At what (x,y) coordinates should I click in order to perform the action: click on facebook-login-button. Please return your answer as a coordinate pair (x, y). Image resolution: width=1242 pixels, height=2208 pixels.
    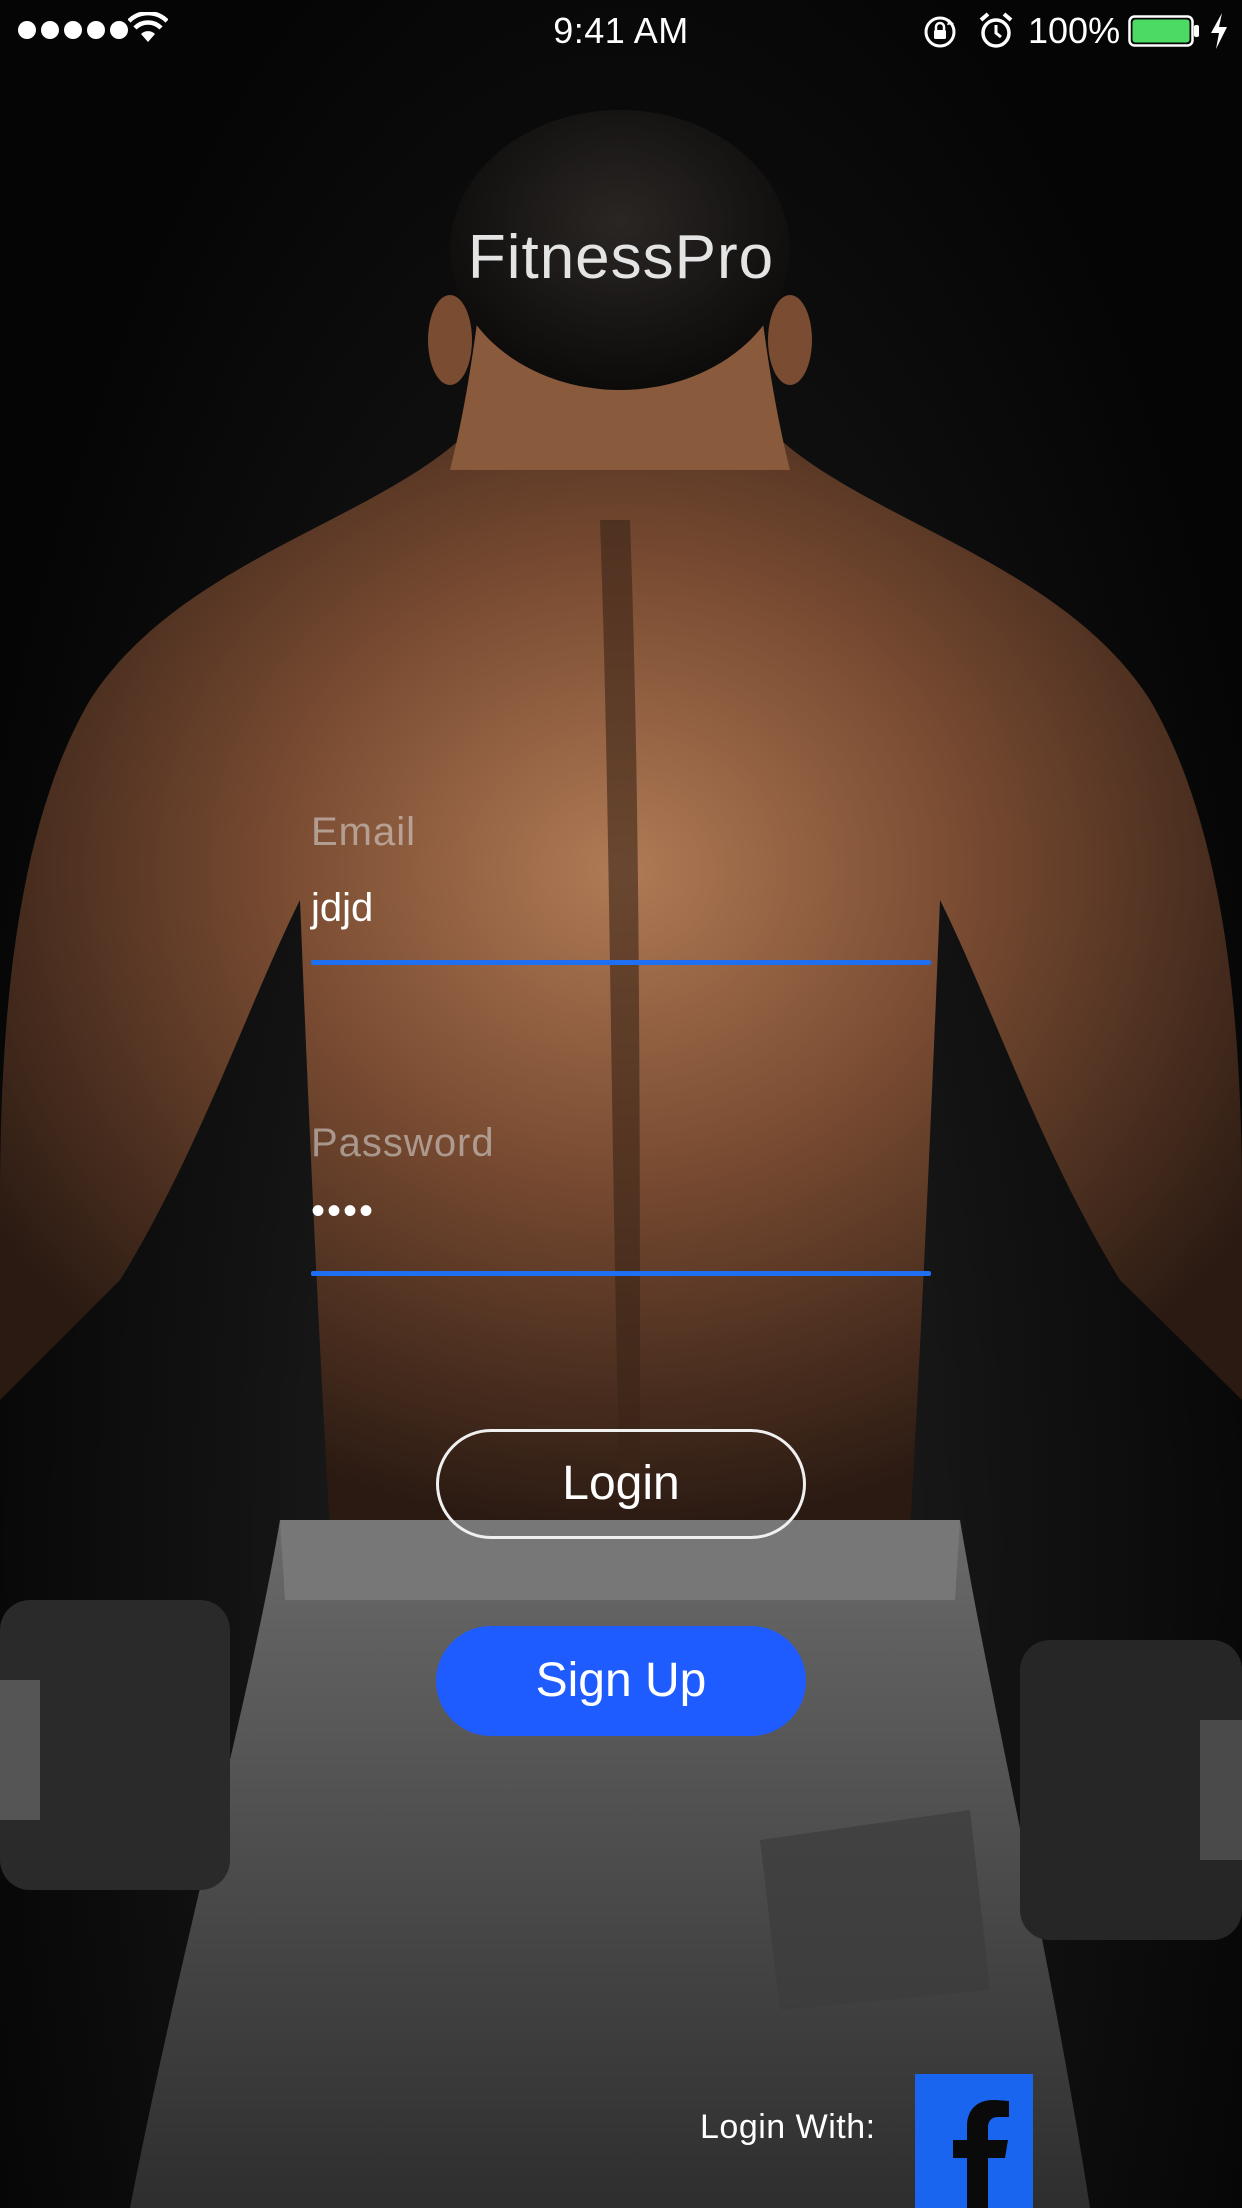
    Looking at the image, I should click on (974, 2141).